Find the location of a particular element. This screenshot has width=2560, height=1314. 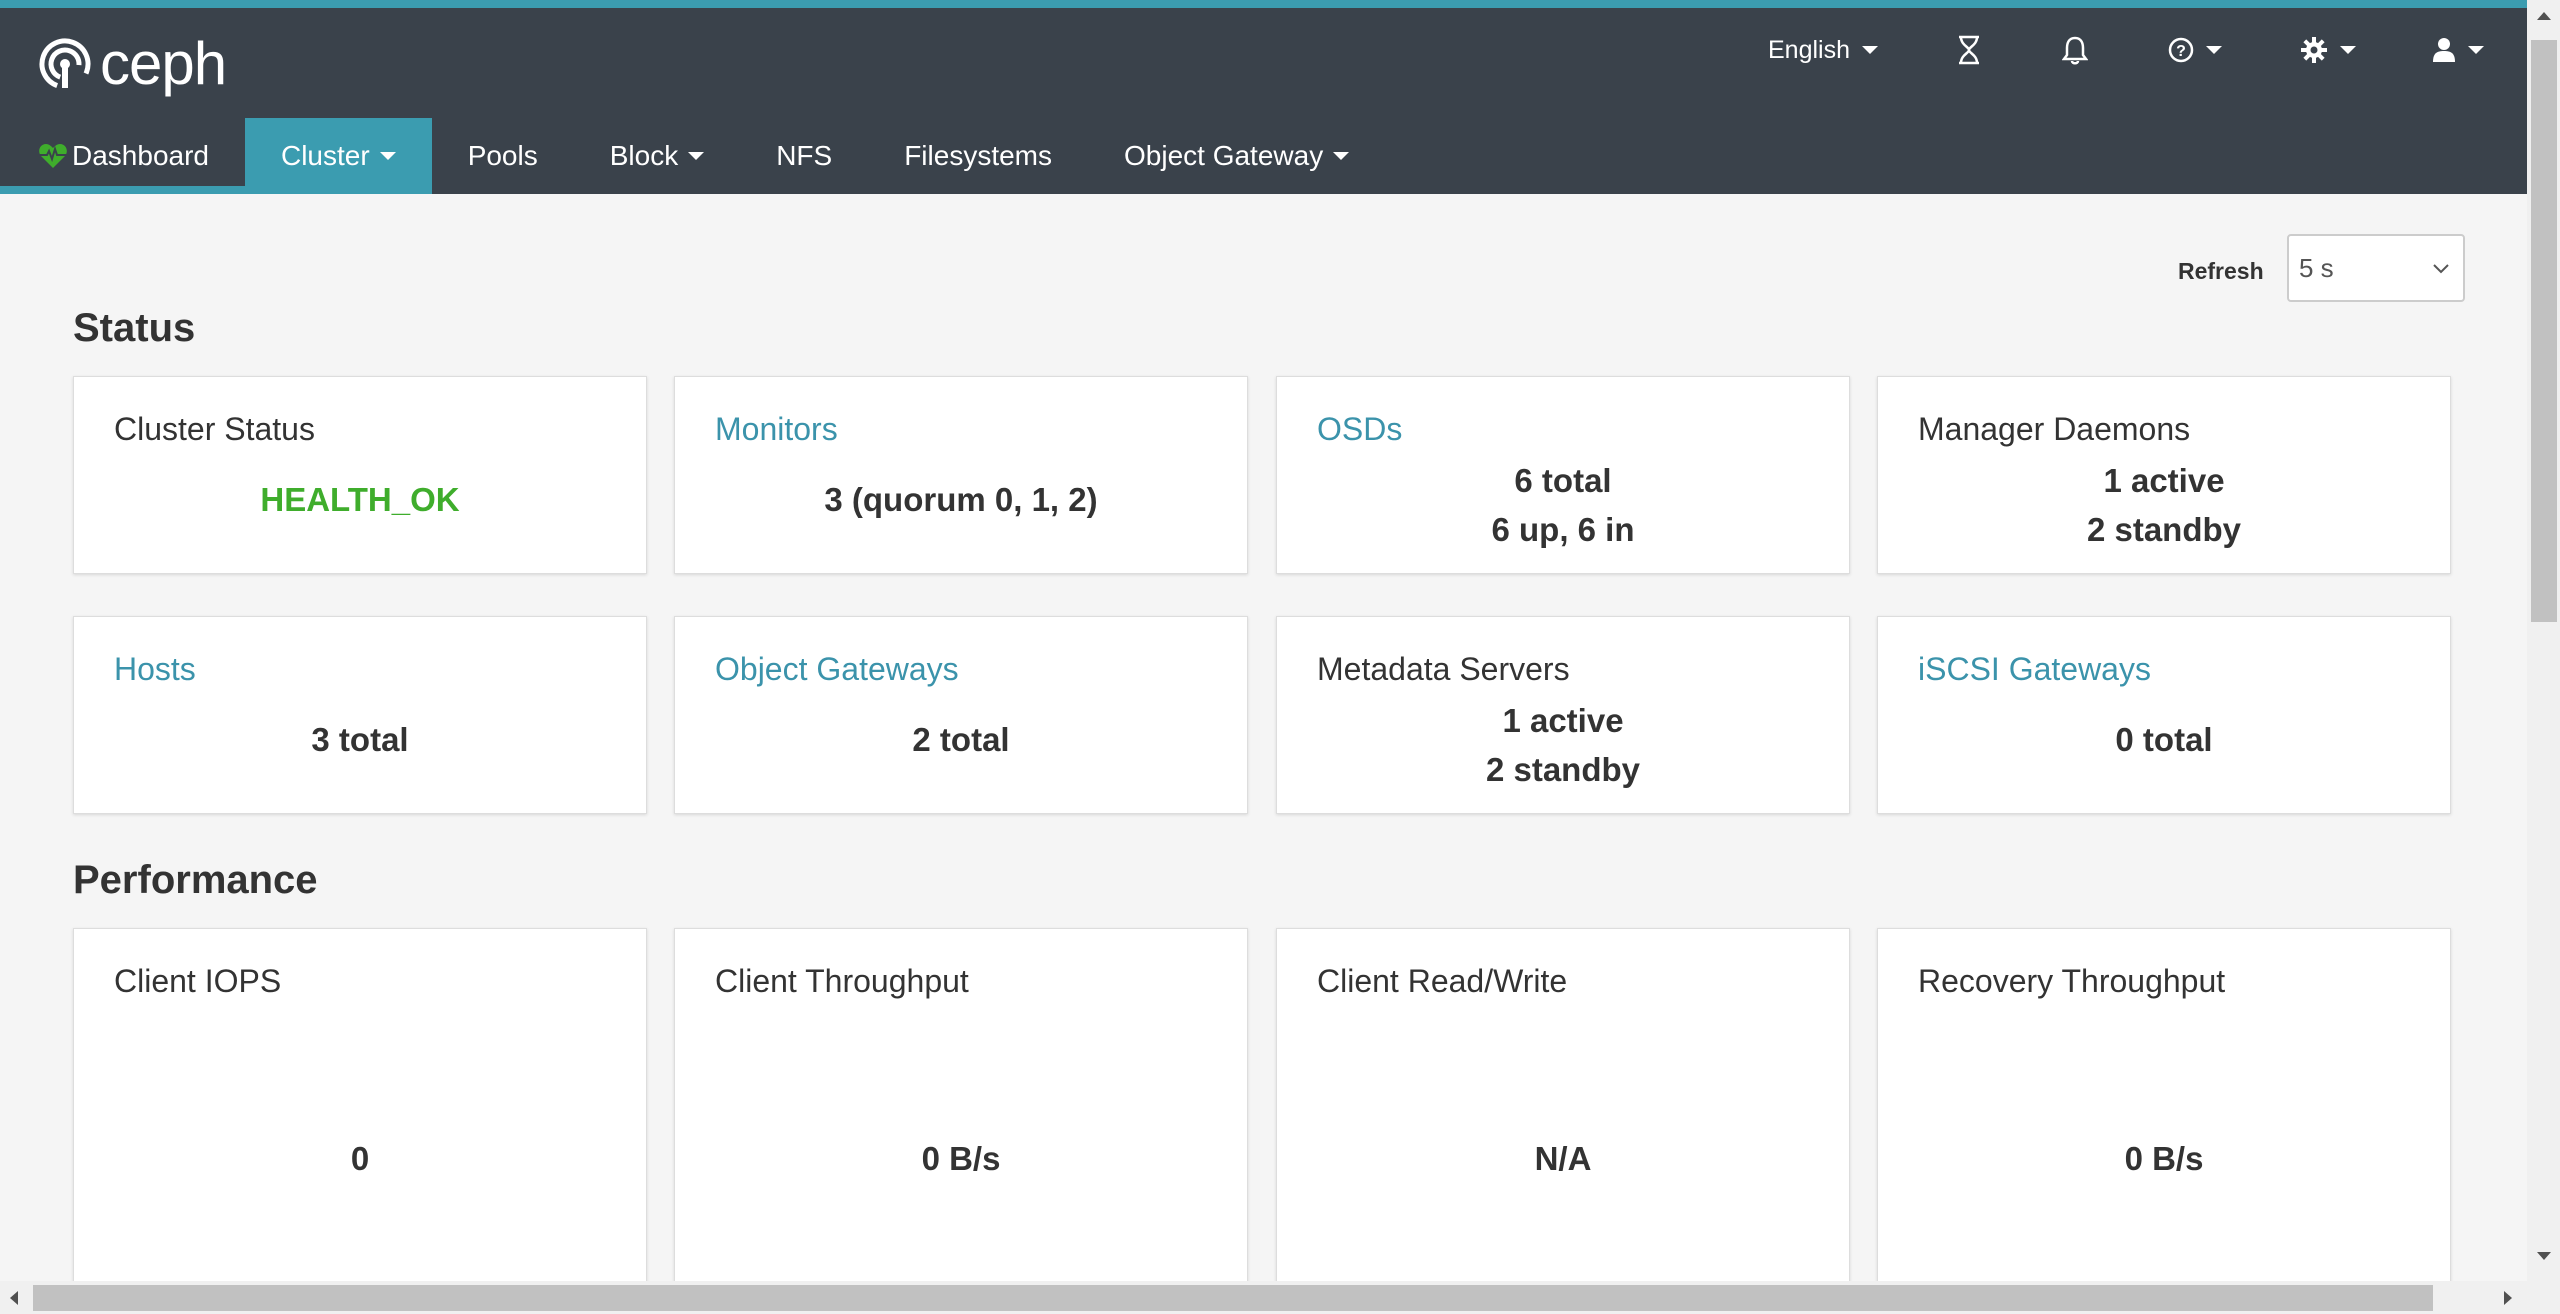

scroll-up-icon is located at coordinates (2544, 16).